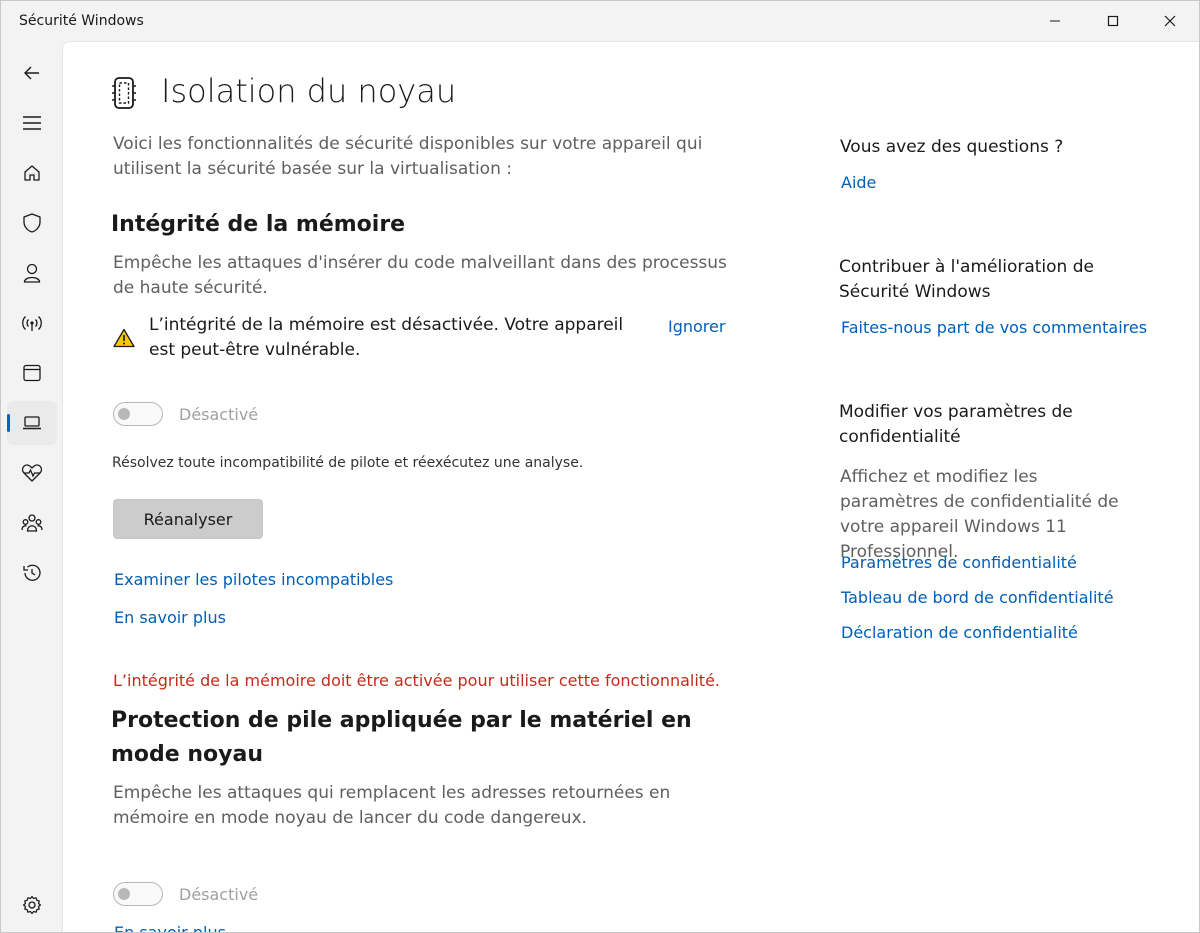 The width and height of the screenshot is (1200, 933). What do you see at coordinates (170, 617) in the screenshot?
I see `memory-integrity-learn-more-link: En savoir plus` at bounding box center [170, 617].